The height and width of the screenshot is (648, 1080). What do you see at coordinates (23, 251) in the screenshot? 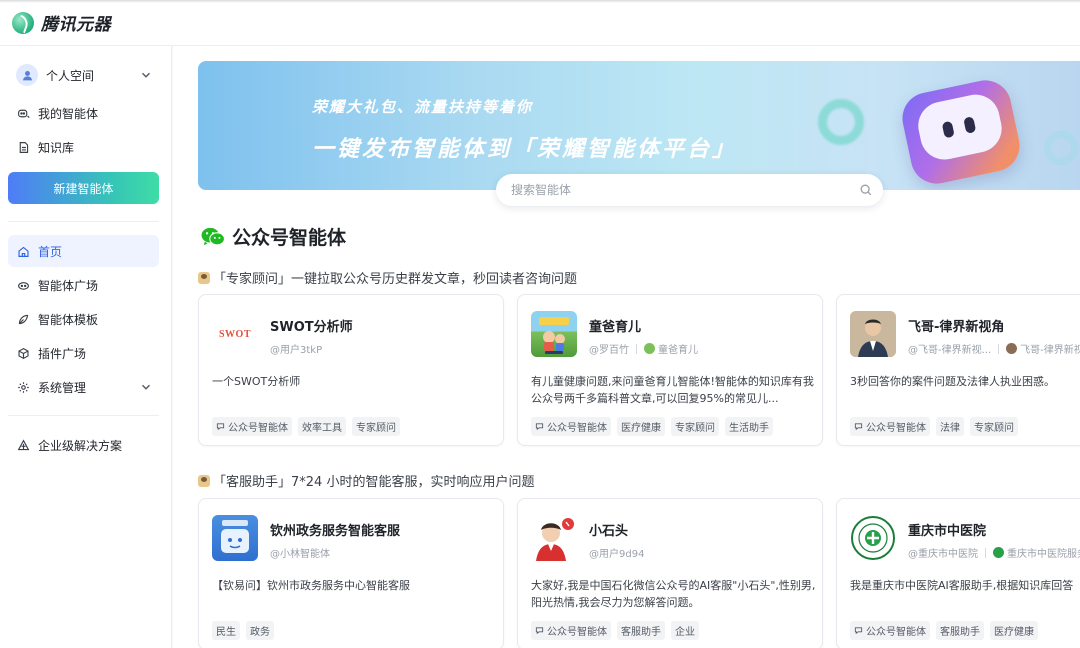
I see `home-icon` at bounding box center [23, 251].